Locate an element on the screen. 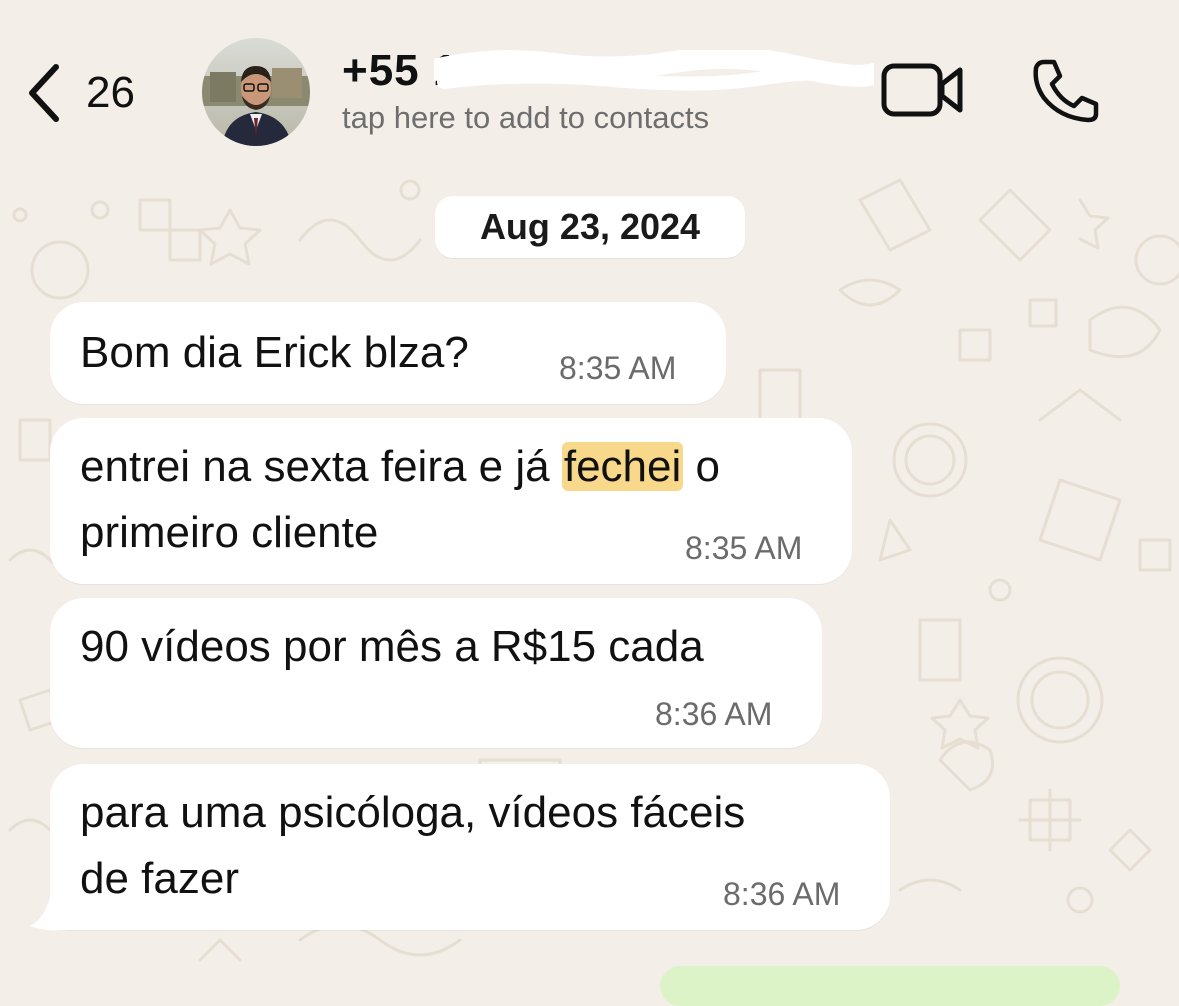 The image size is (1179, 1006). outgoing-message-partial is located at coordinates (890, 986).